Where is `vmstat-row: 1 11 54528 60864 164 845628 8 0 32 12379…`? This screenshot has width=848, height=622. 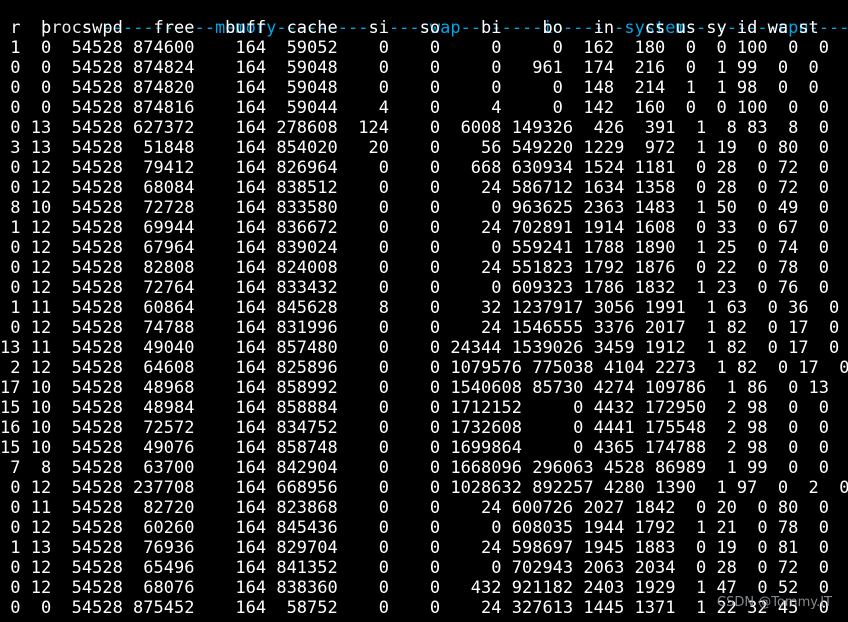
vmstat-row: 1 11 54528 60864 164 845628 8 0 32 12379… is located at coordinates (420, 308).